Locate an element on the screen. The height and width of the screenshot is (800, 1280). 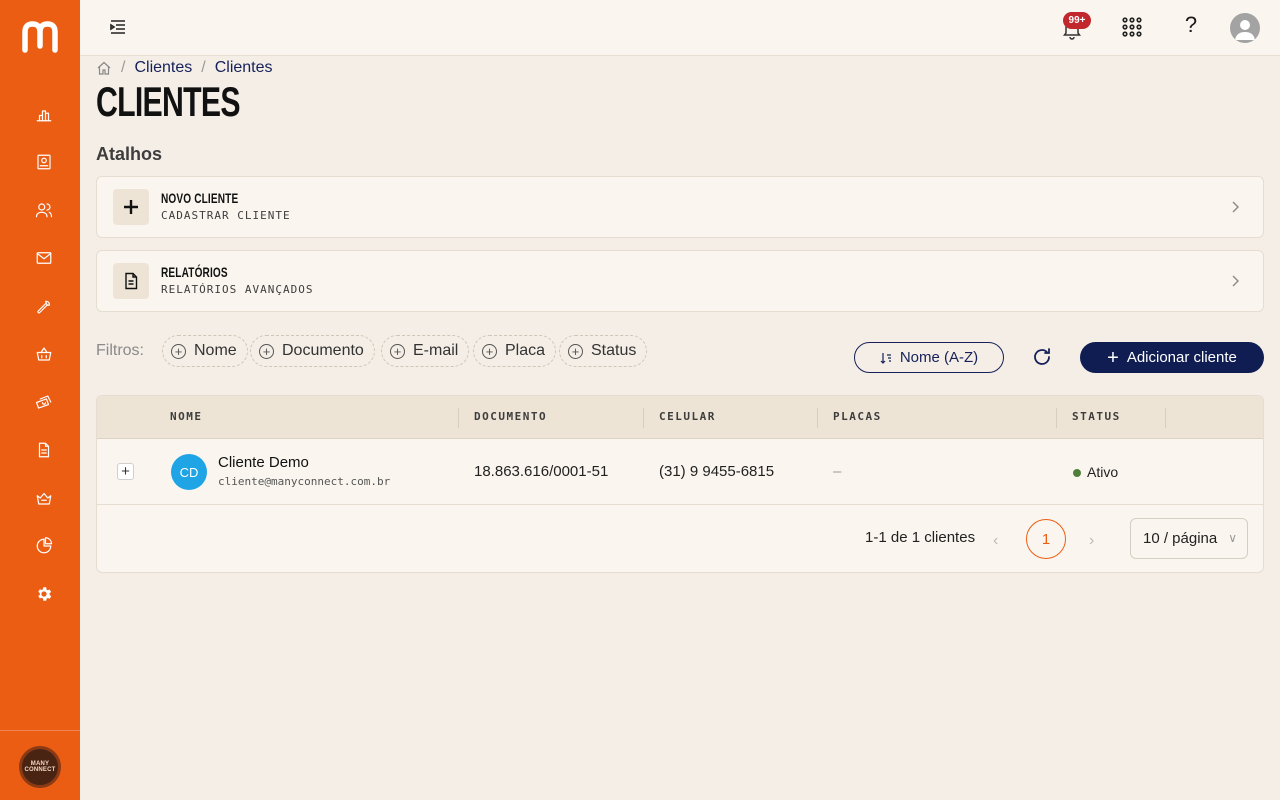
filter-chip-placa: + Placa is located at coordinates (515, 351).